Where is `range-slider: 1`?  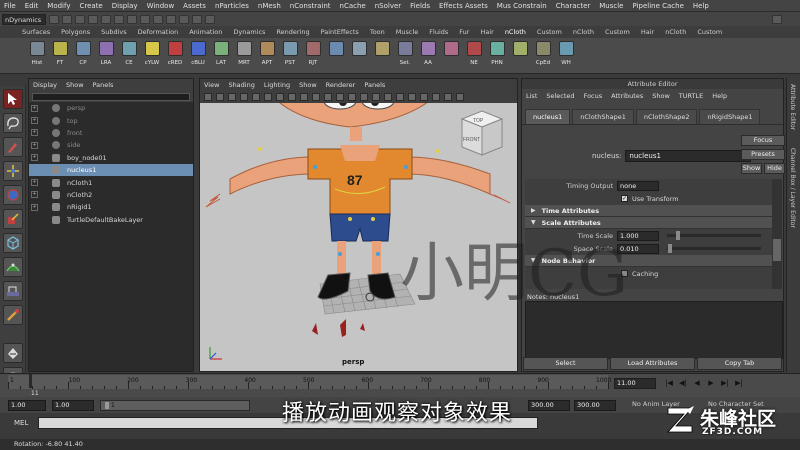 range-slider: 1 is located at coordinates (175, 405).